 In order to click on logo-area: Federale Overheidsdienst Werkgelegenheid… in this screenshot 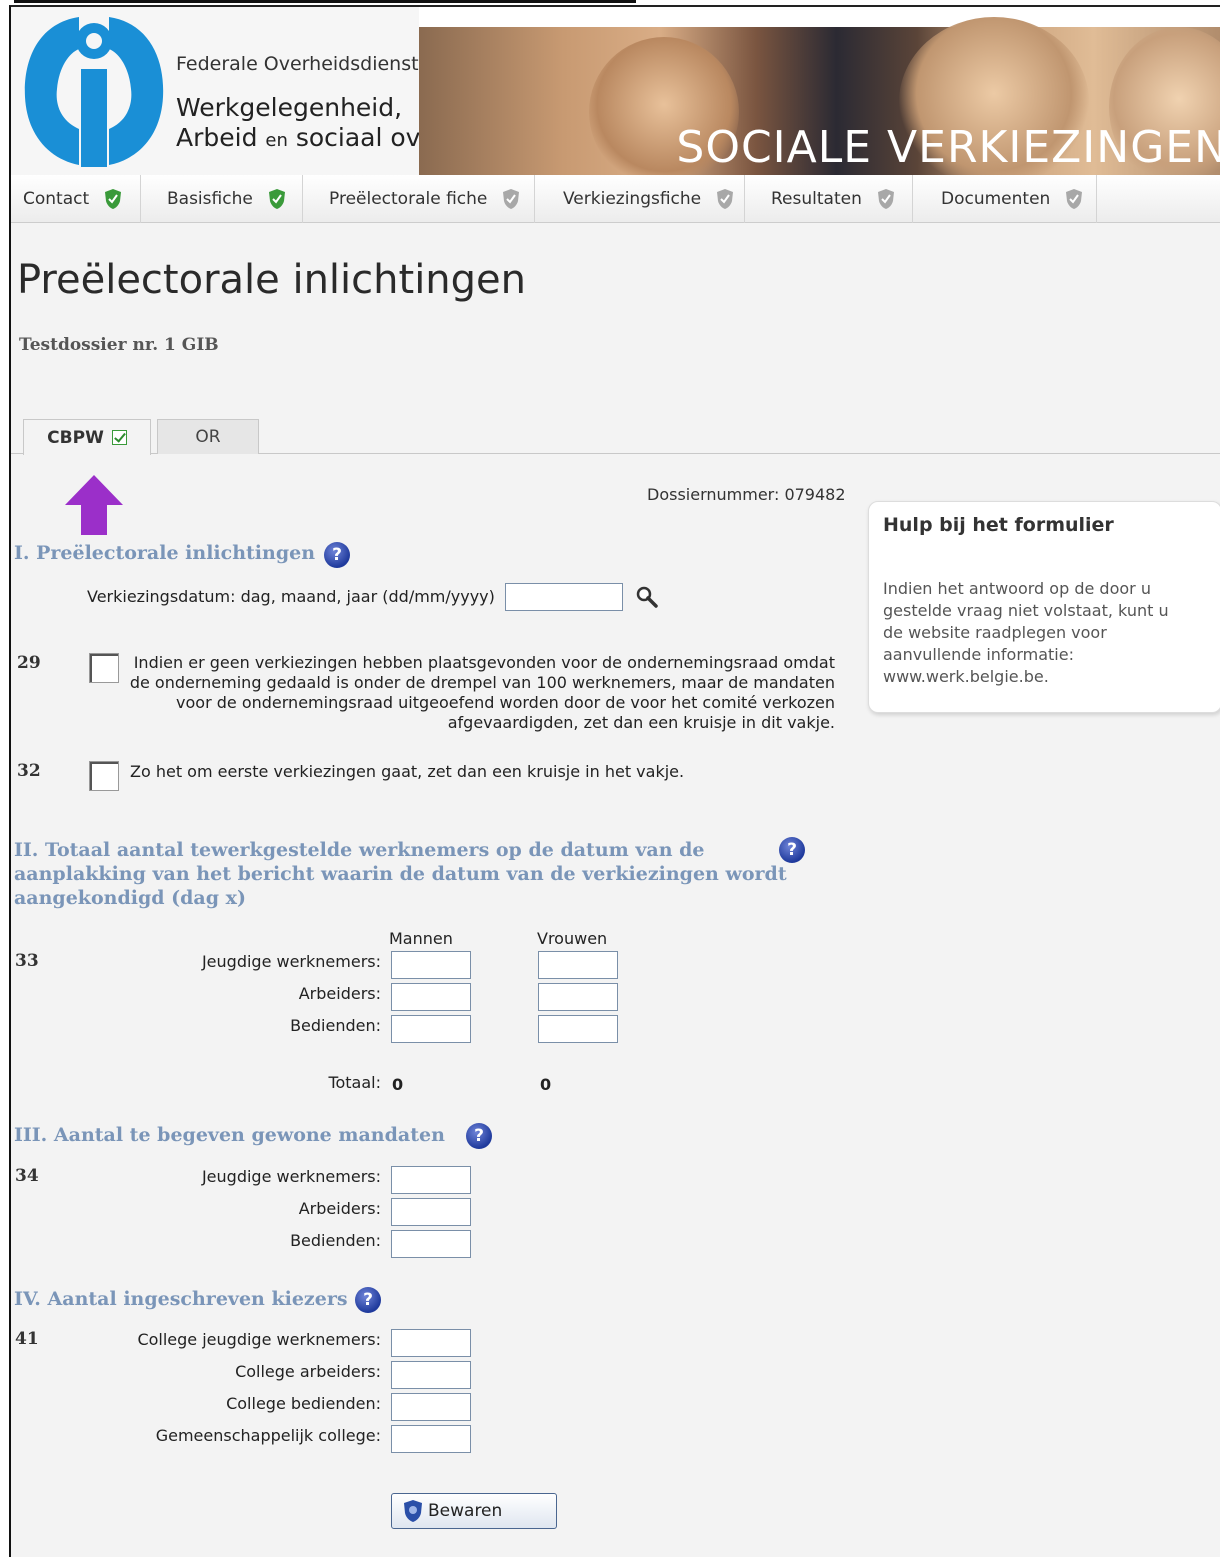, I will do `click(247, 91)`.